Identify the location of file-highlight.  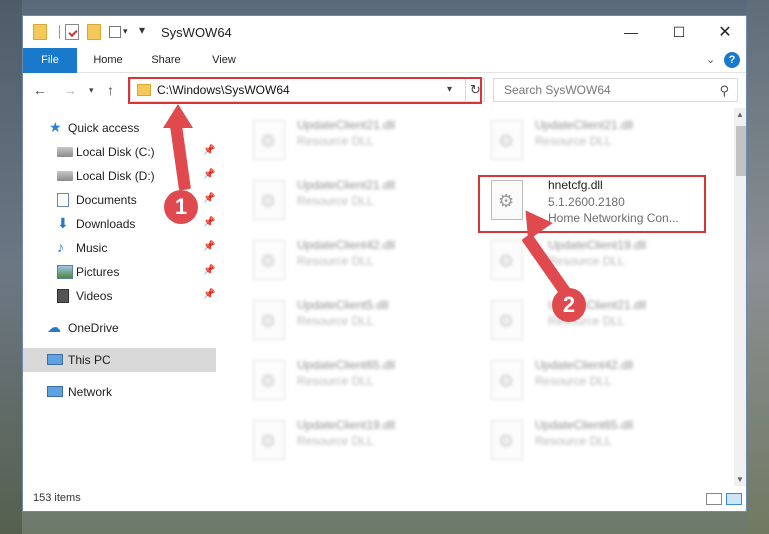
(592, 204).